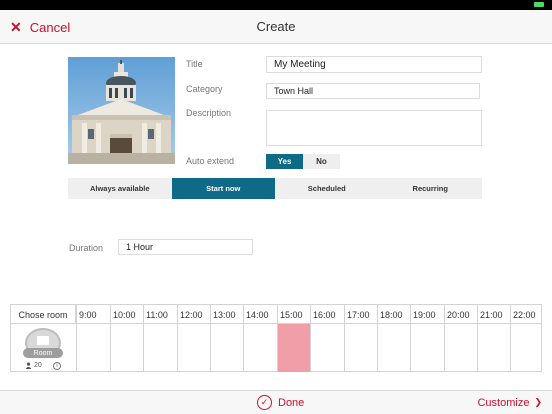 The image size is (552, 414). I want to click on room-card: Room 20 i, so click(43, 348).